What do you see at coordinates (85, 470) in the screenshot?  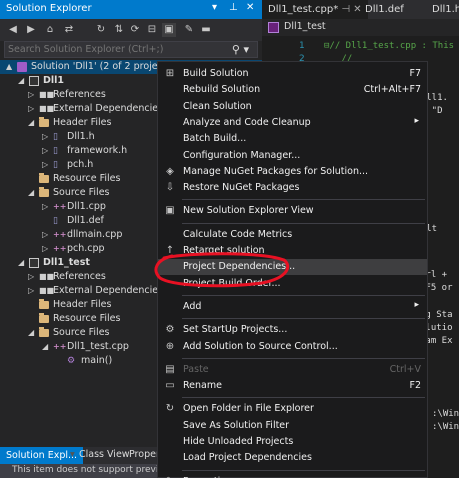 I see `status-text: This item does not support previ` at bounding box center [85, 470].